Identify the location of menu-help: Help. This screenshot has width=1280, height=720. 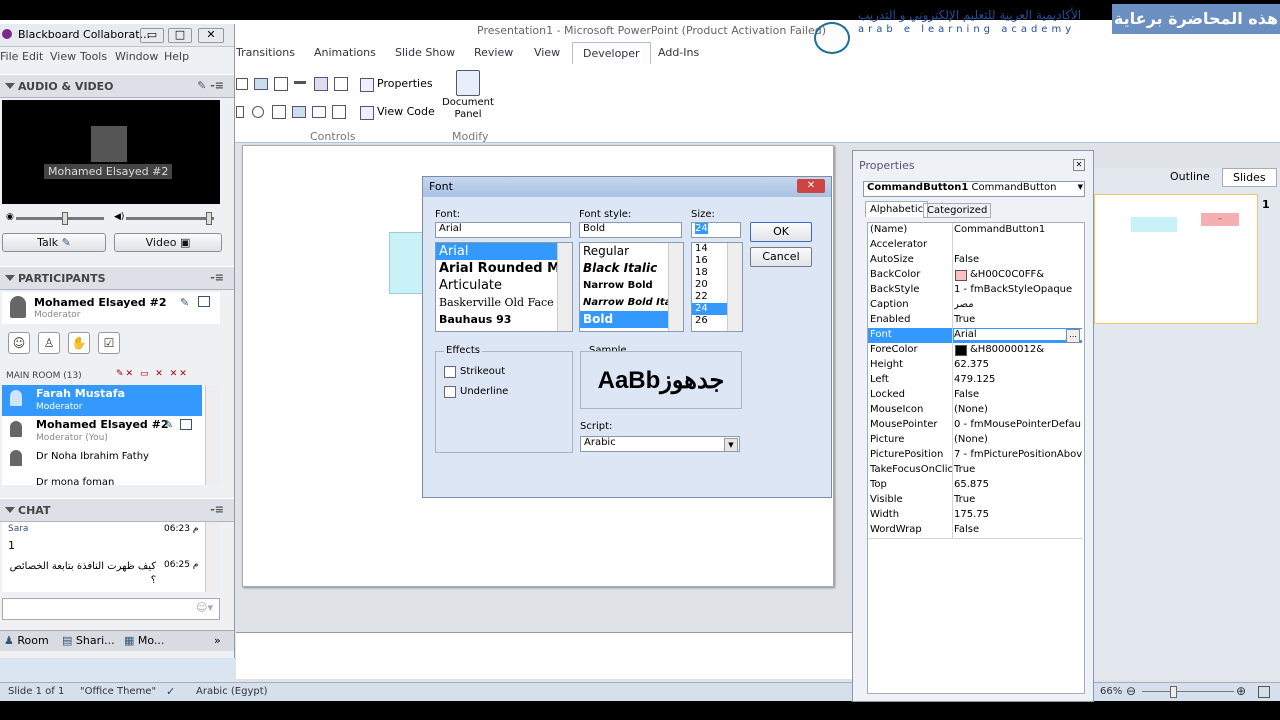
(176, 56).